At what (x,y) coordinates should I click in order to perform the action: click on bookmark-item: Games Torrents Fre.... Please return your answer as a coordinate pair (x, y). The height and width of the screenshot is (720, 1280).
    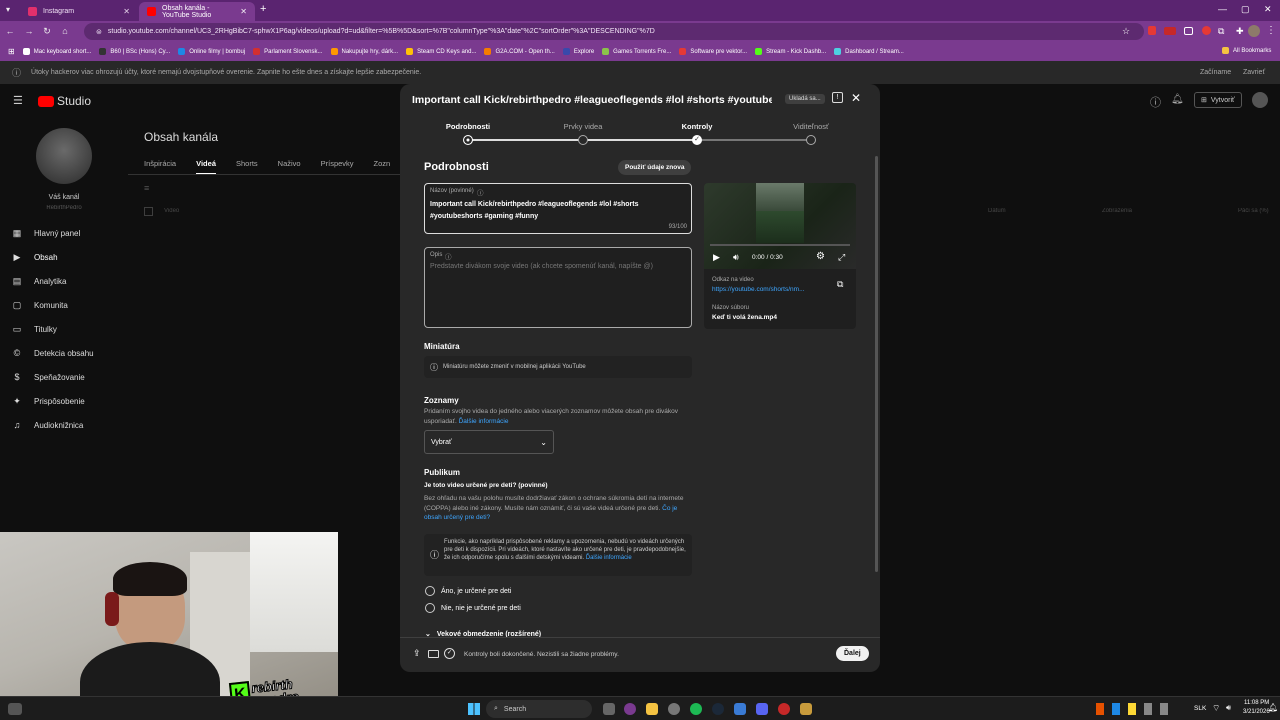
    Looking at the image, I should click on (636, 51).